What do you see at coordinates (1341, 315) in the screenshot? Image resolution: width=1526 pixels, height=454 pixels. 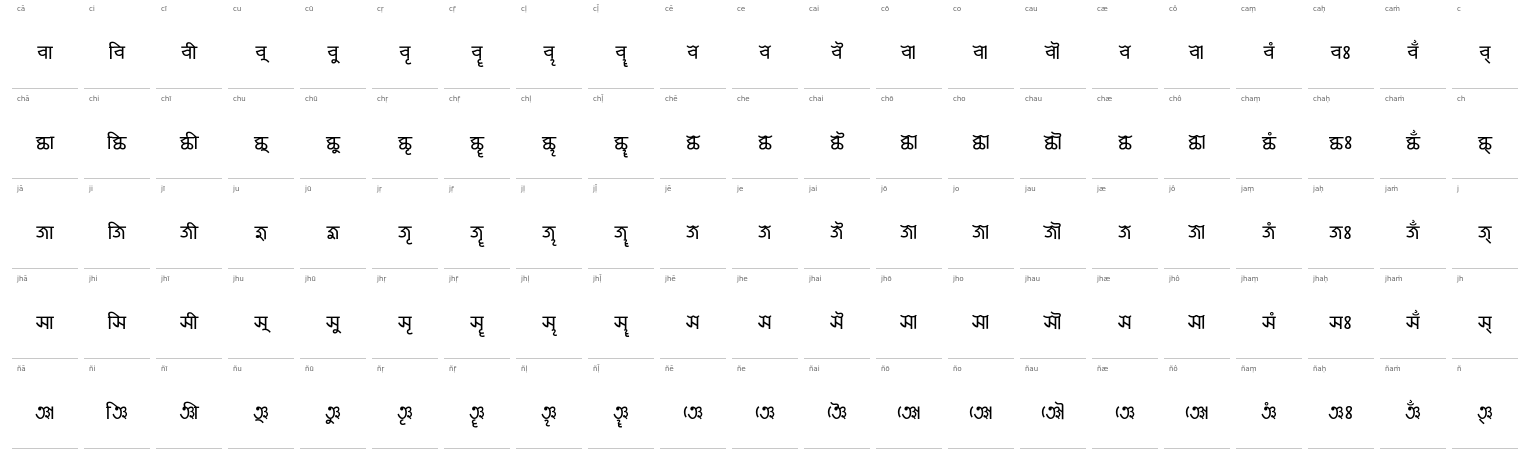 I see `glyph-cell: jhaḥ 𑐗𑑅` at bounding box center [1341, 315].